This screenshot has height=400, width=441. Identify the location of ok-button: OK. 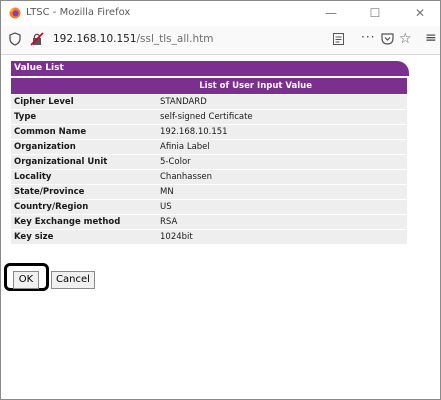
(26, 280).